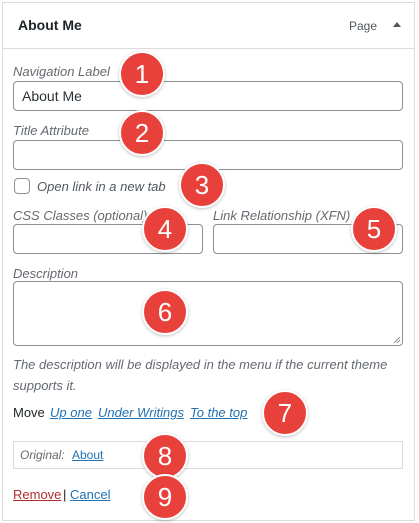 The image size is (419, 523). Describe the element at coordinates (87, 455) in the screenshot. I see `original-link: About` at that location.